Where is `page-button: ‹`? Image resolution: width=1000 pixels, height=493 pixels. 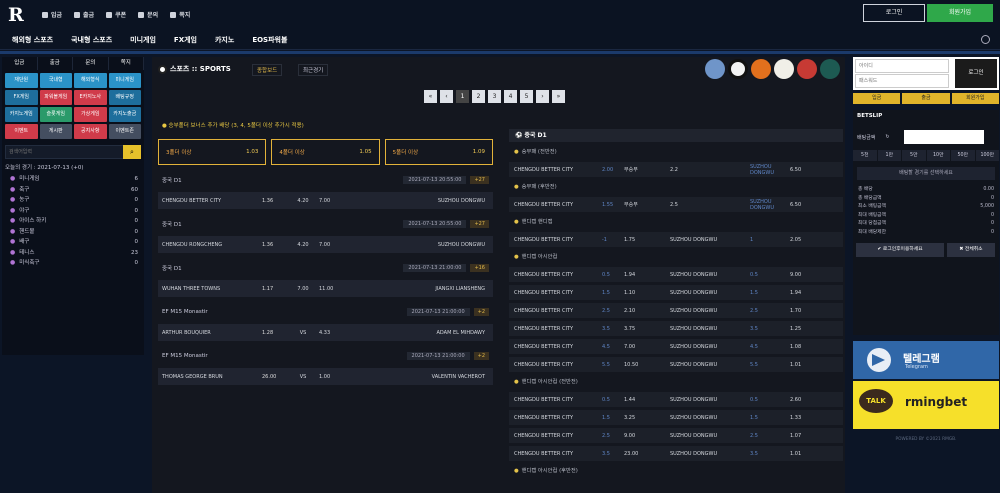
page-button: ‹ is located at coordinates (446, 96).